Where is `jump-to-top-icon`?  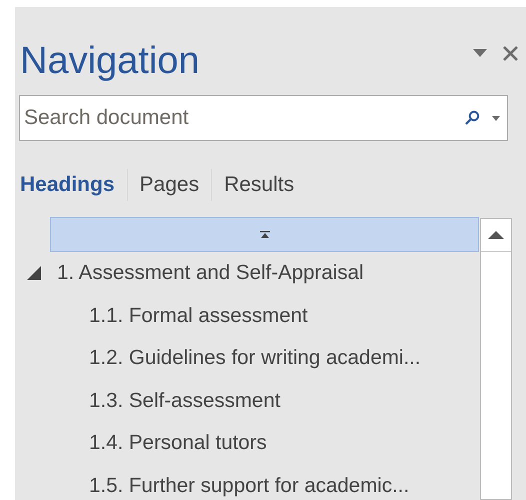
jump-to-top-icon is located at coordinates (265, 234).